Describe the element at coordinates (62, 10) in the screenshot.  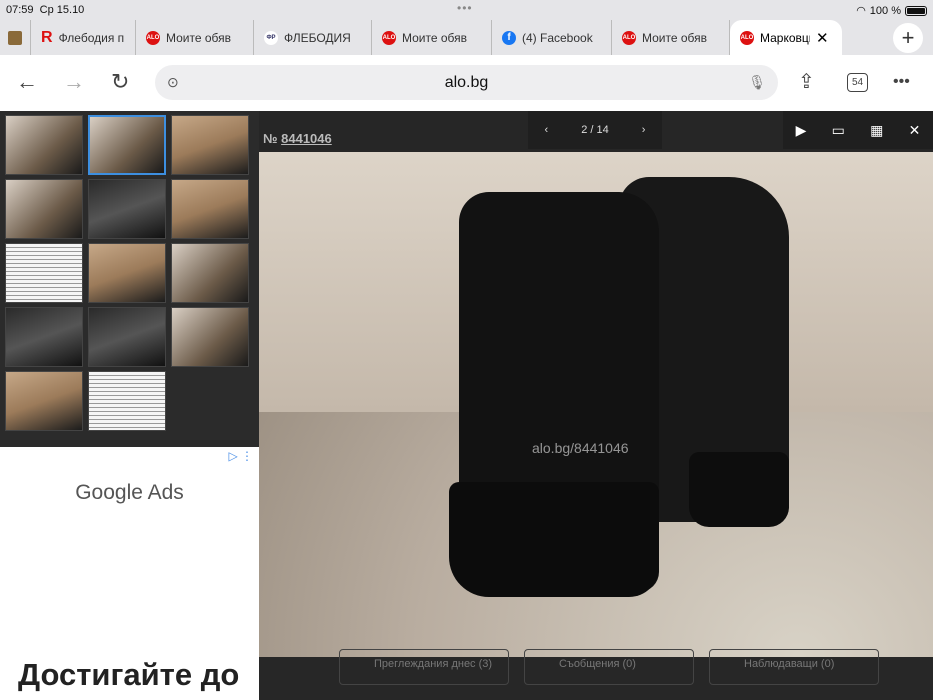
I see `date: Ср 15.10` at that location.